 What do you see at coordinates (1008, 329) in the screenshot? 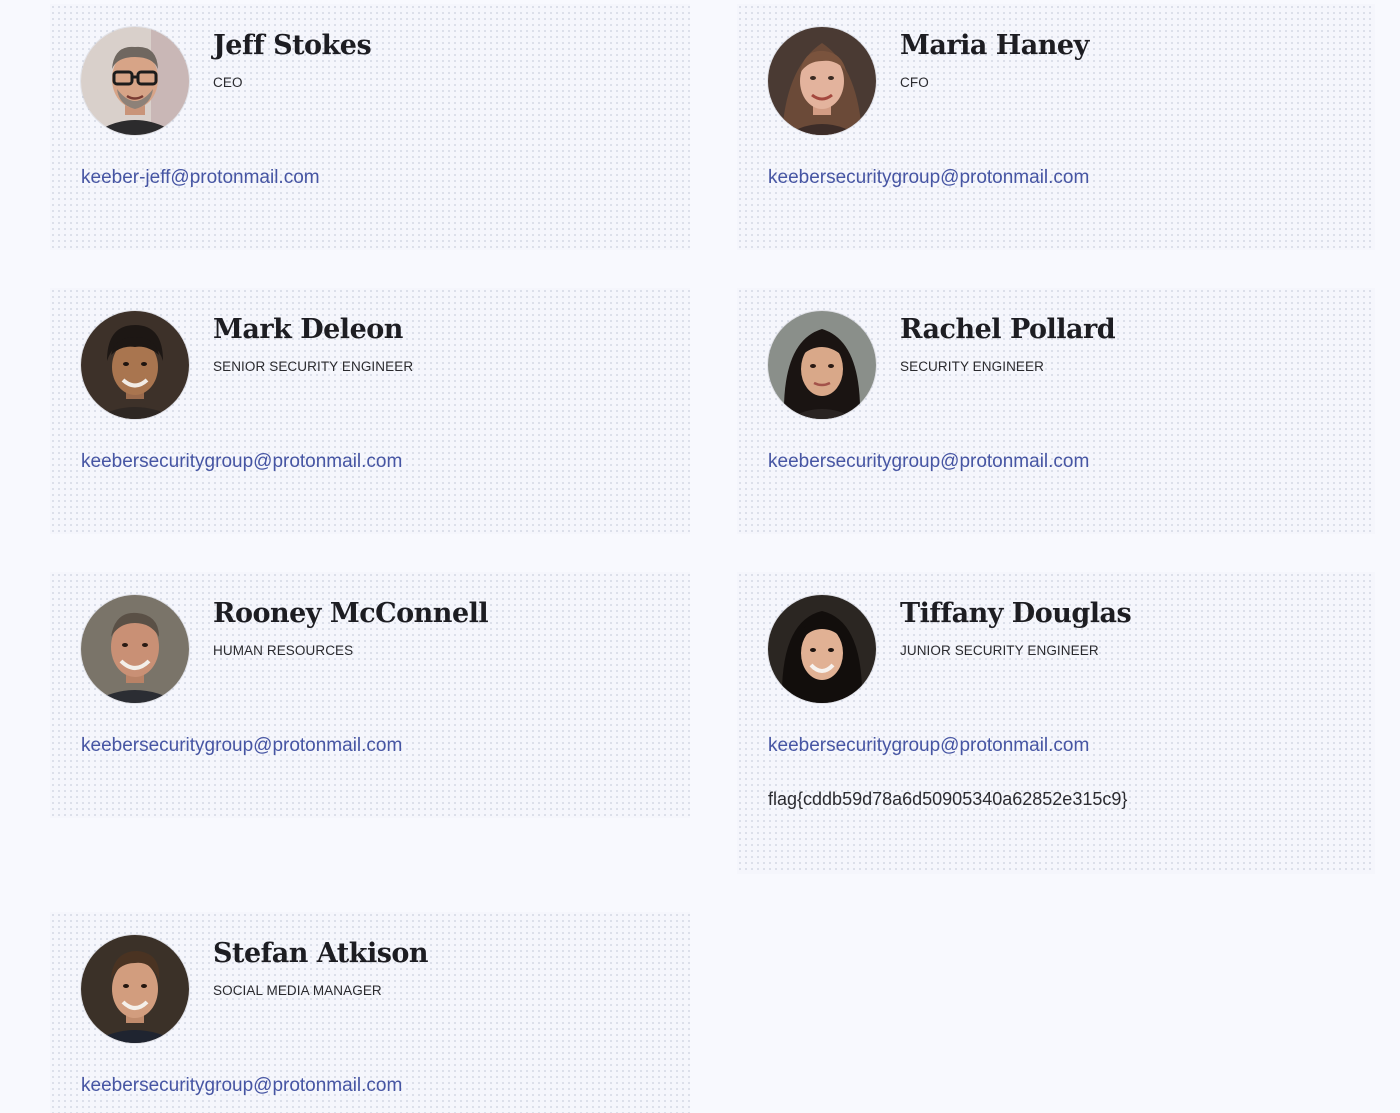
I see `member-name: Rachel Pollard` at bounding box center [1008, 329].